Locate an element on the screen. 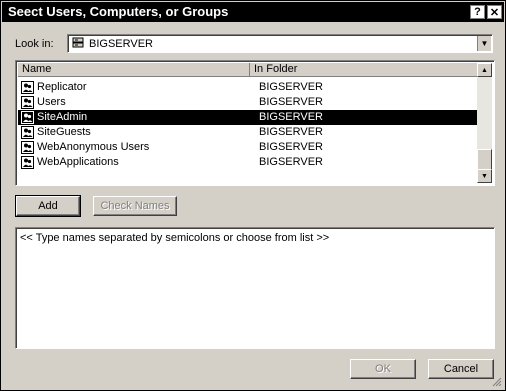 The height and width of the screenshot is (391, 506). scroll-thumb is located at coordinates (484, 160).